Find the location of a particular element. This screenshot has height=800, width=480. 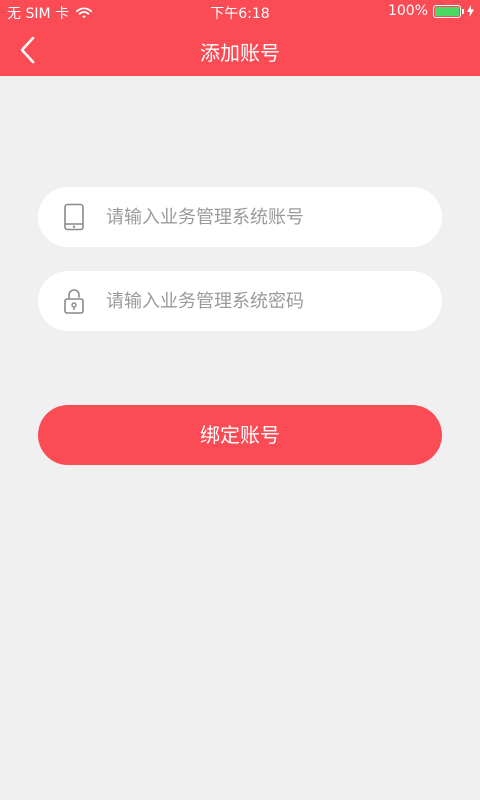

page-title: 添加账号 is located at coordinates (240, 53).